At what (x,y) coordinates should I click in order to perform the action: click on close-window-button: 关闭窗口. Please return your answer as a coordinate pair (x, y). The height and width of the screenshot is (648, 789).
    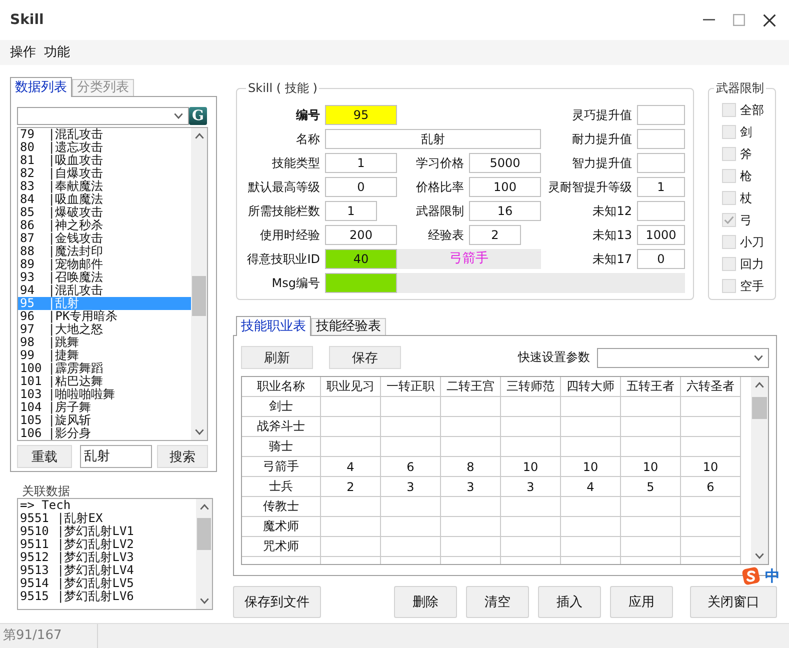
    Looking at the image, I should click on (733, 602).